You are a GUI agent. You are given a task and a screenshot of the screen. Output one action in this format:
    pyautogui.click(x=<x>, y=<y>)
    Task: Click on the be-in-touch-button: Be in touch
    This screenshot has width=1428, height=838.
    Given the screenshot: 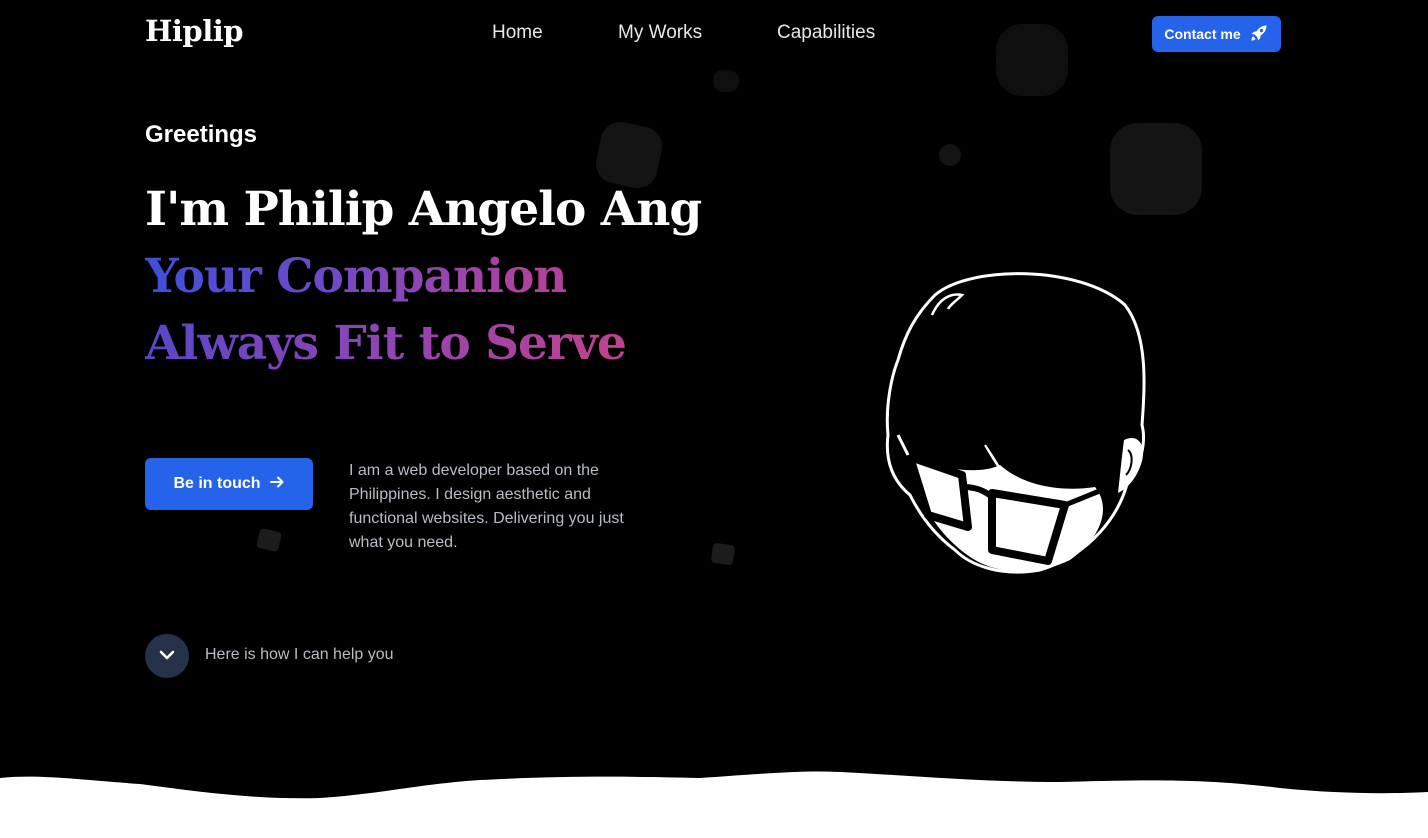 What is the action you would take?
    pyautogui.click(x=229, y=484)
    